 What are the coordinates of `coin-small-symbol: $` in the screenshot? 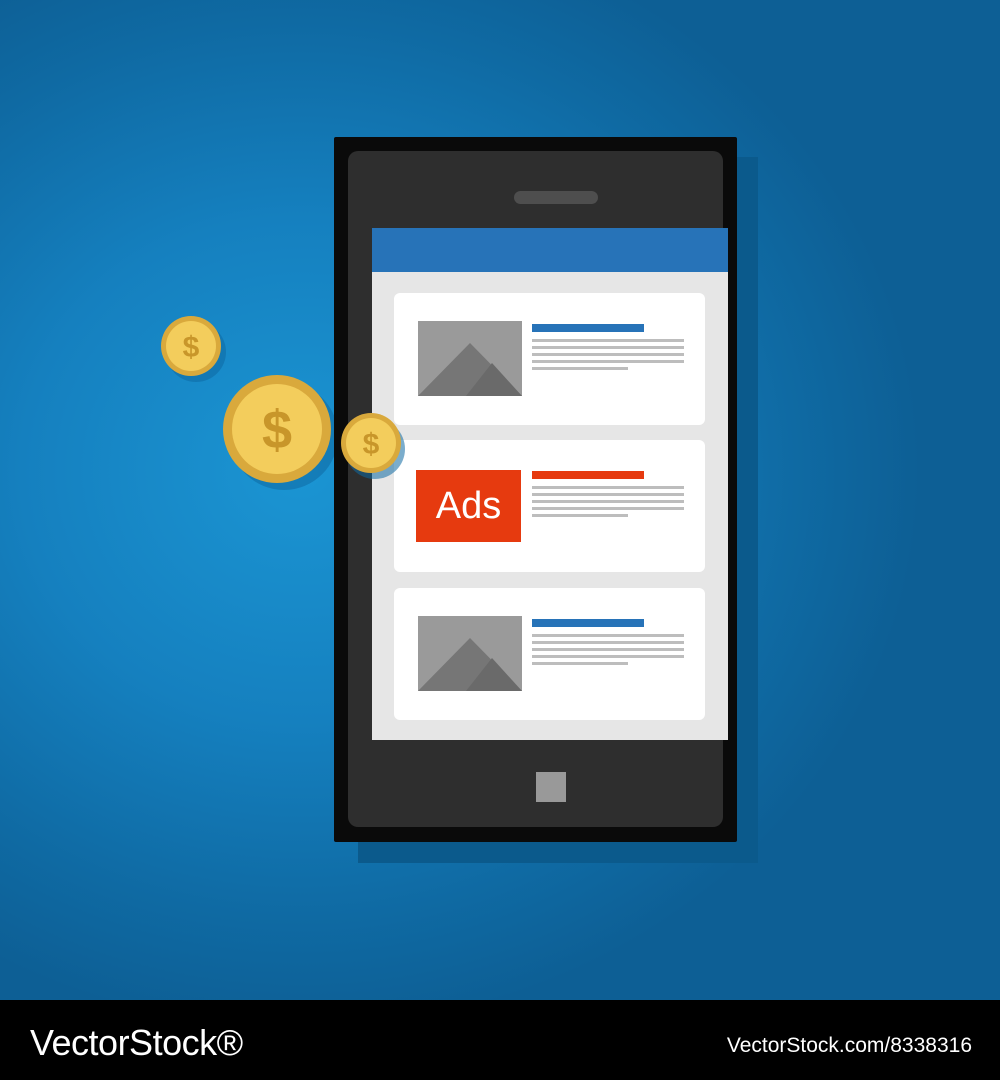 It's located at (191, 347).